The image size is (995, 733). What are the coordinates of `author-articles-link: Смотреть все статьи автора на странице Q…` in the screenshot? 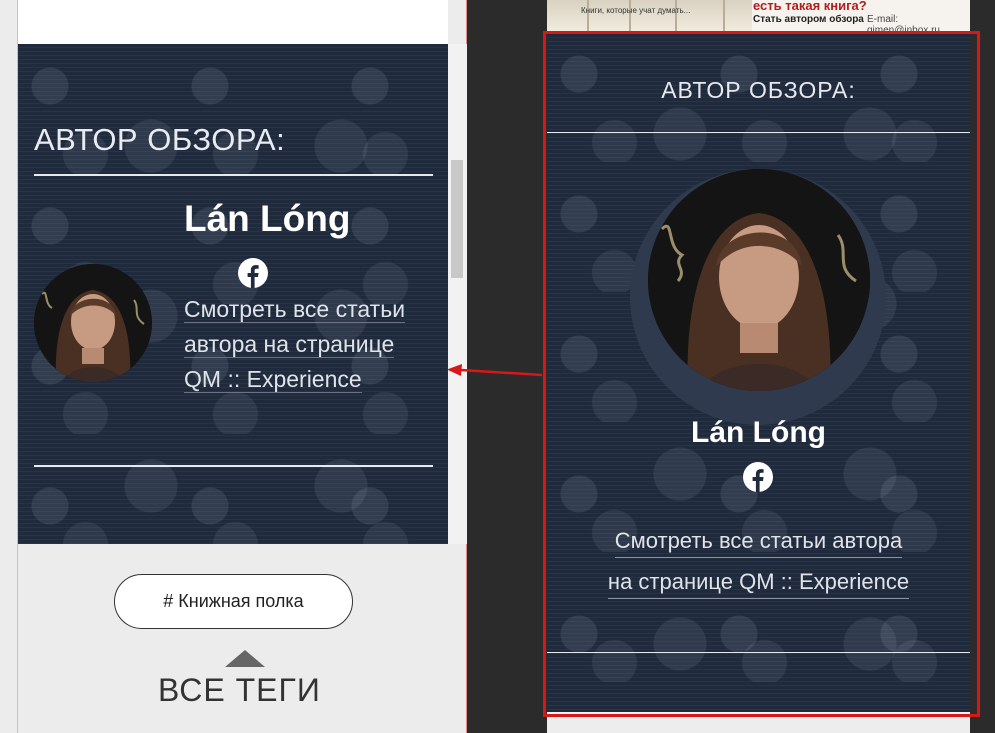 It's located at (299, 344).